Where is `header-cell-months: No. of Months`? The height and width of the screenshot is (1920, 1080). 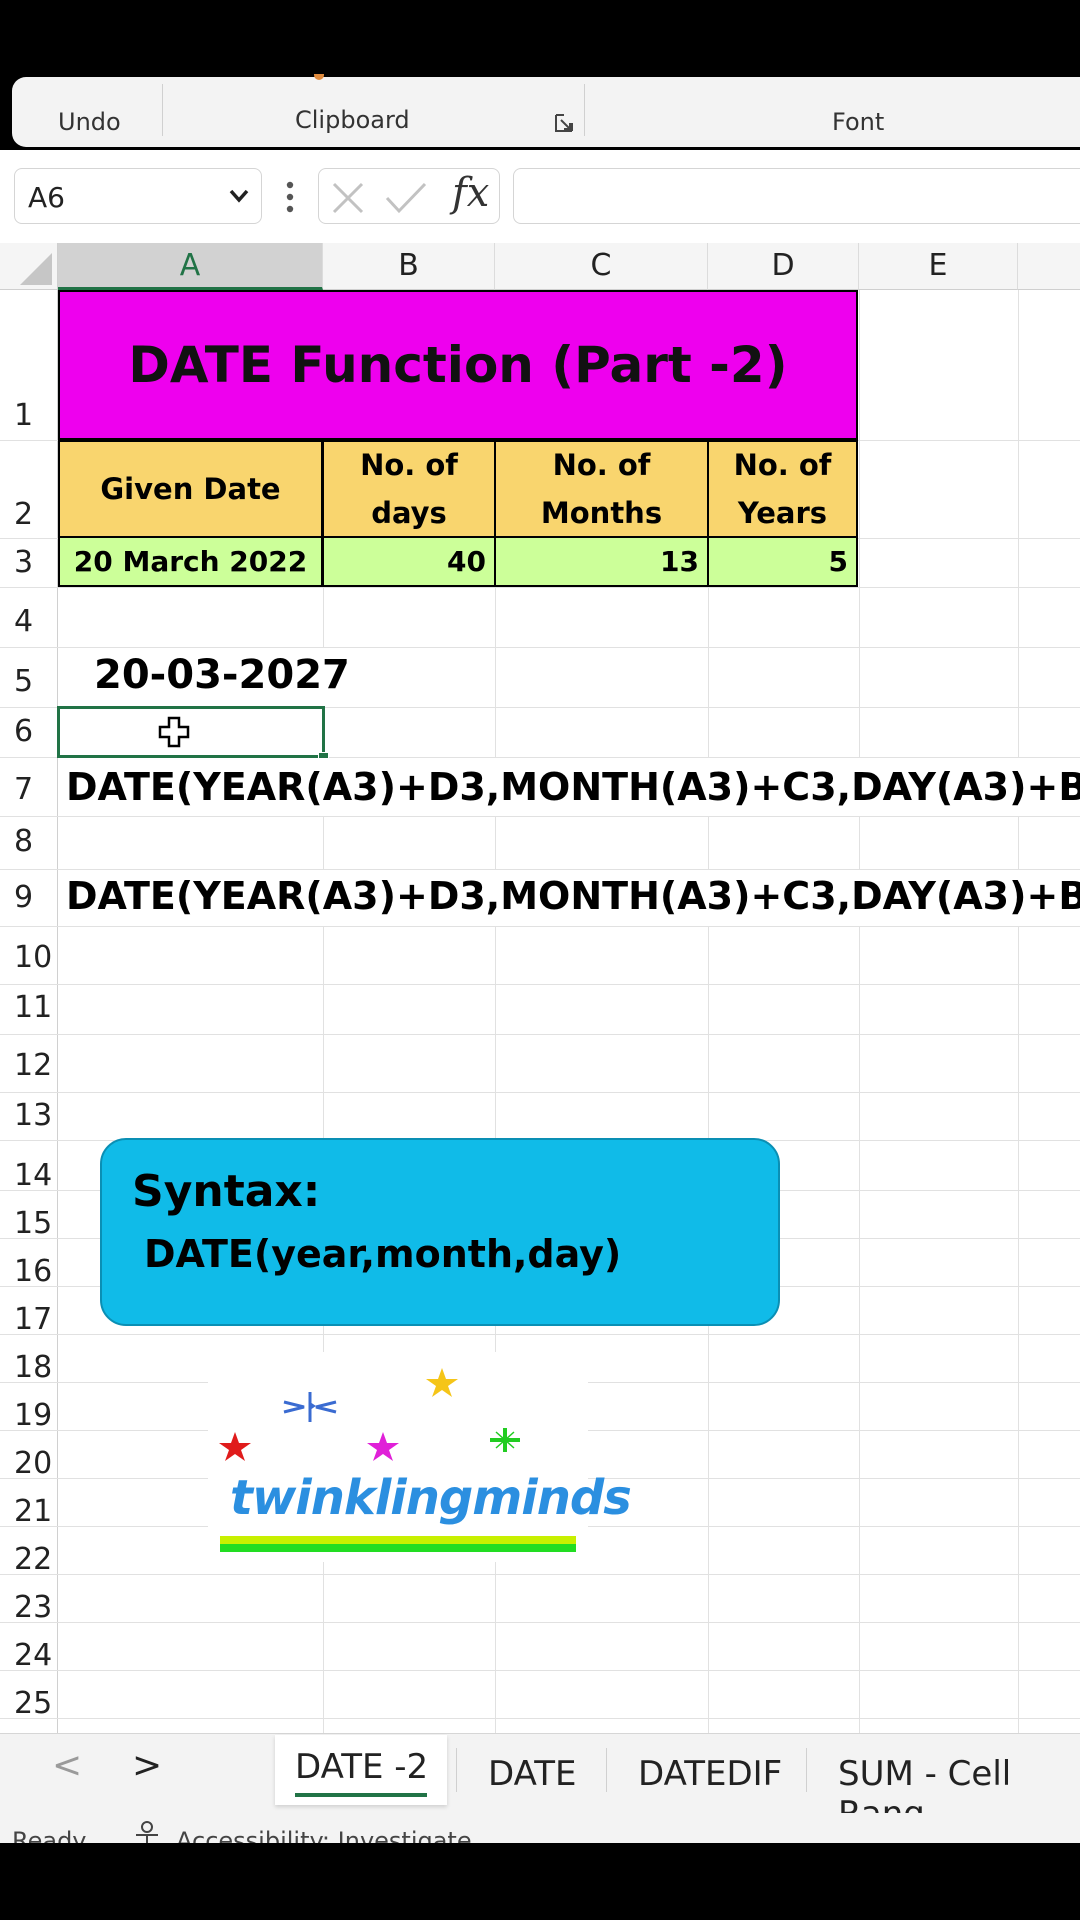 header-cell-months: No. of Months is located at coordinates (601, 489).